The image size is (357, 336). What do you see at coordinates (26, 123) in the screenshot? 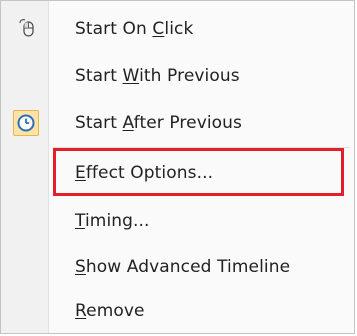
I see `clock-icon` at bounding box center [26, 123].